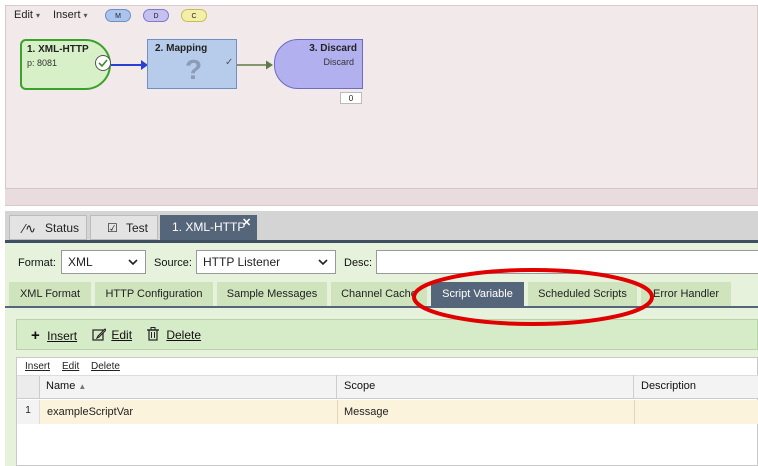 This screenshot has width=758, height=466. Describe the element at coordinates (37, 366) in the screenshot. I see `grid-insert-link: Insert` at that location.